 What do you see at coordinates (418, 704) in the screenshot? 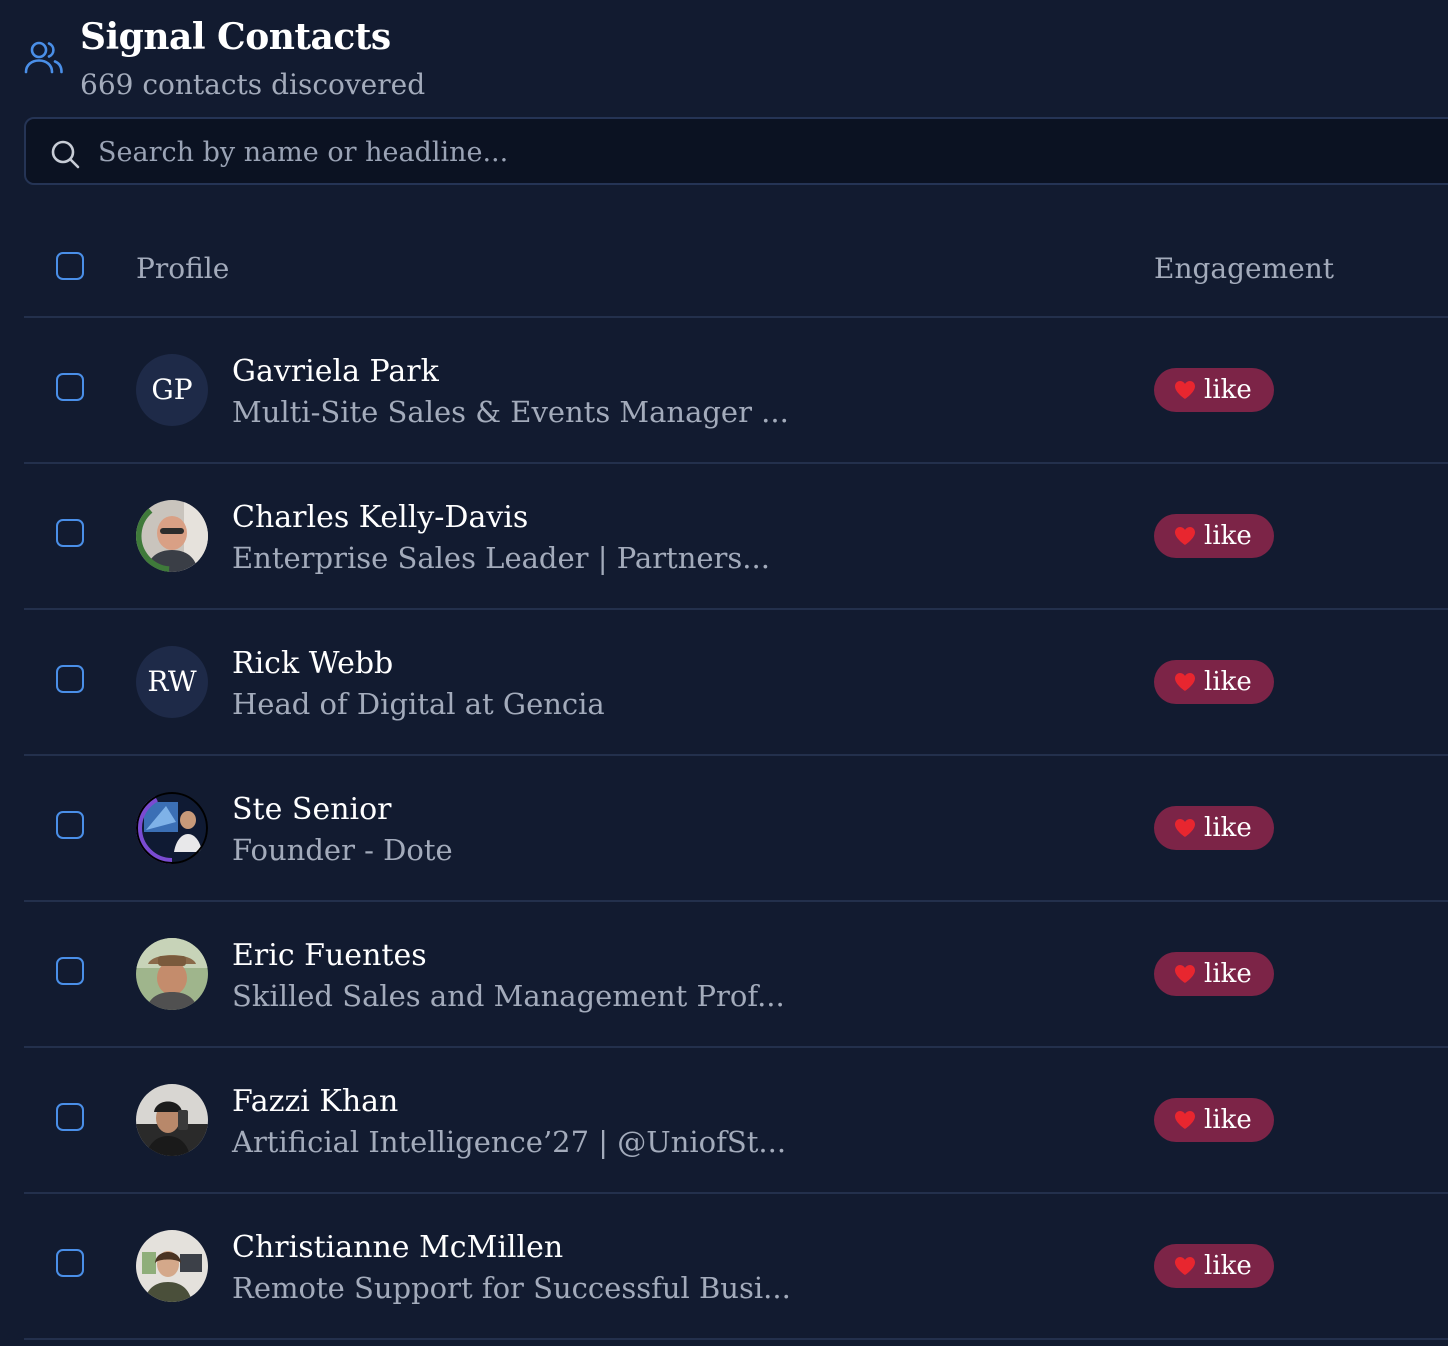
I see `contact-headline: Head of Digital at Gencia` at bounding box center [418, 704].